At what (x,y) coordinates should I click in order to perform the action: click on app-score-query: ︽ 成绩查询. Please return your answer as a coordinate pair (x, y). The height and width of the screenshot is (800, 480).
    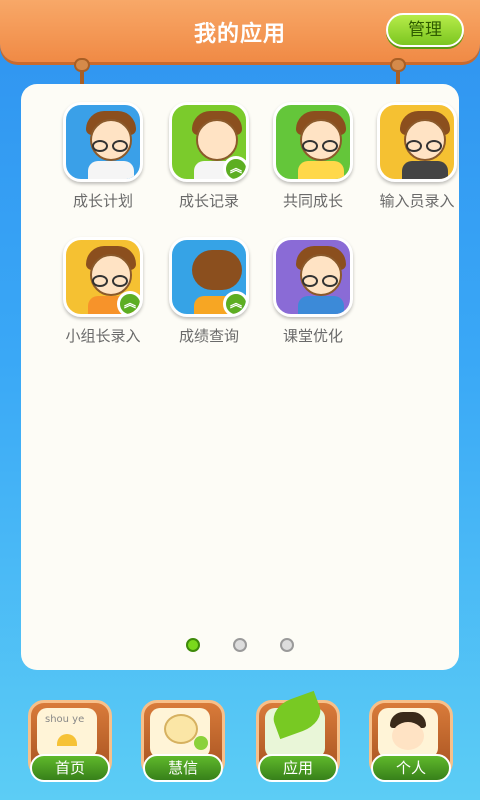
    Looking at the image, I should click on (209, 291).